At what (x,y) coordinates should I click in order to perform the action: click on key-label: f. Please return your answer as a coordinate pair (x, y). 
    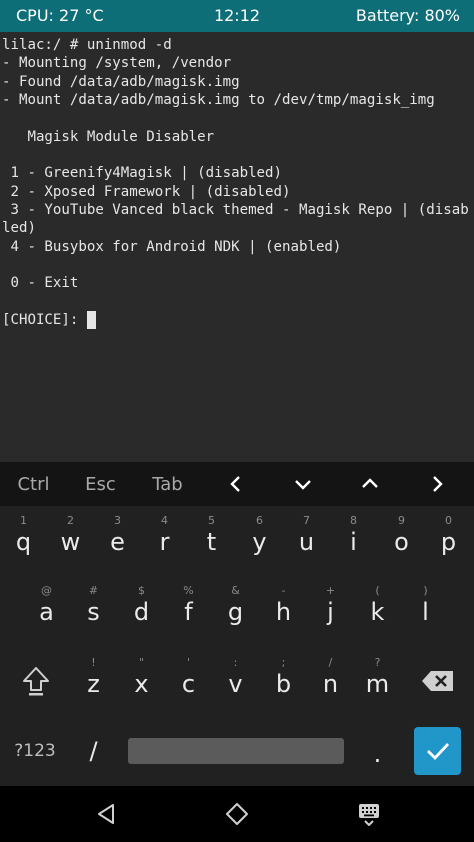
    Looking at the image, I should click on (188, 612).